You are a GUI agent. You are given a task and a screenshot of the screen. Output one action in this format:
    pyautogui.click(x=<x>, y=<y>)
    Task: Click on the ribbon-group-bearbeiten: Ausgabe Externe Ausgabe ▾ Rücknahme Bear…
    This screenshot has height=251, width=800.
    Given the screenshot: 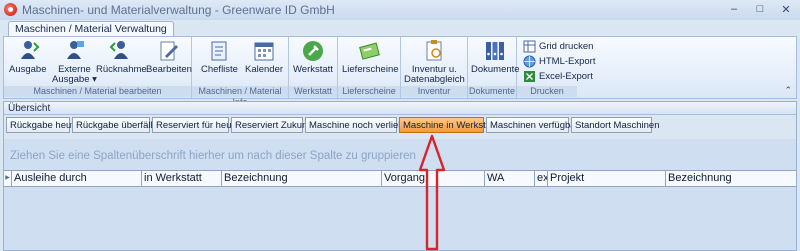 What is the action you would take?
    pyautogui.click(x=98, y=67)
    